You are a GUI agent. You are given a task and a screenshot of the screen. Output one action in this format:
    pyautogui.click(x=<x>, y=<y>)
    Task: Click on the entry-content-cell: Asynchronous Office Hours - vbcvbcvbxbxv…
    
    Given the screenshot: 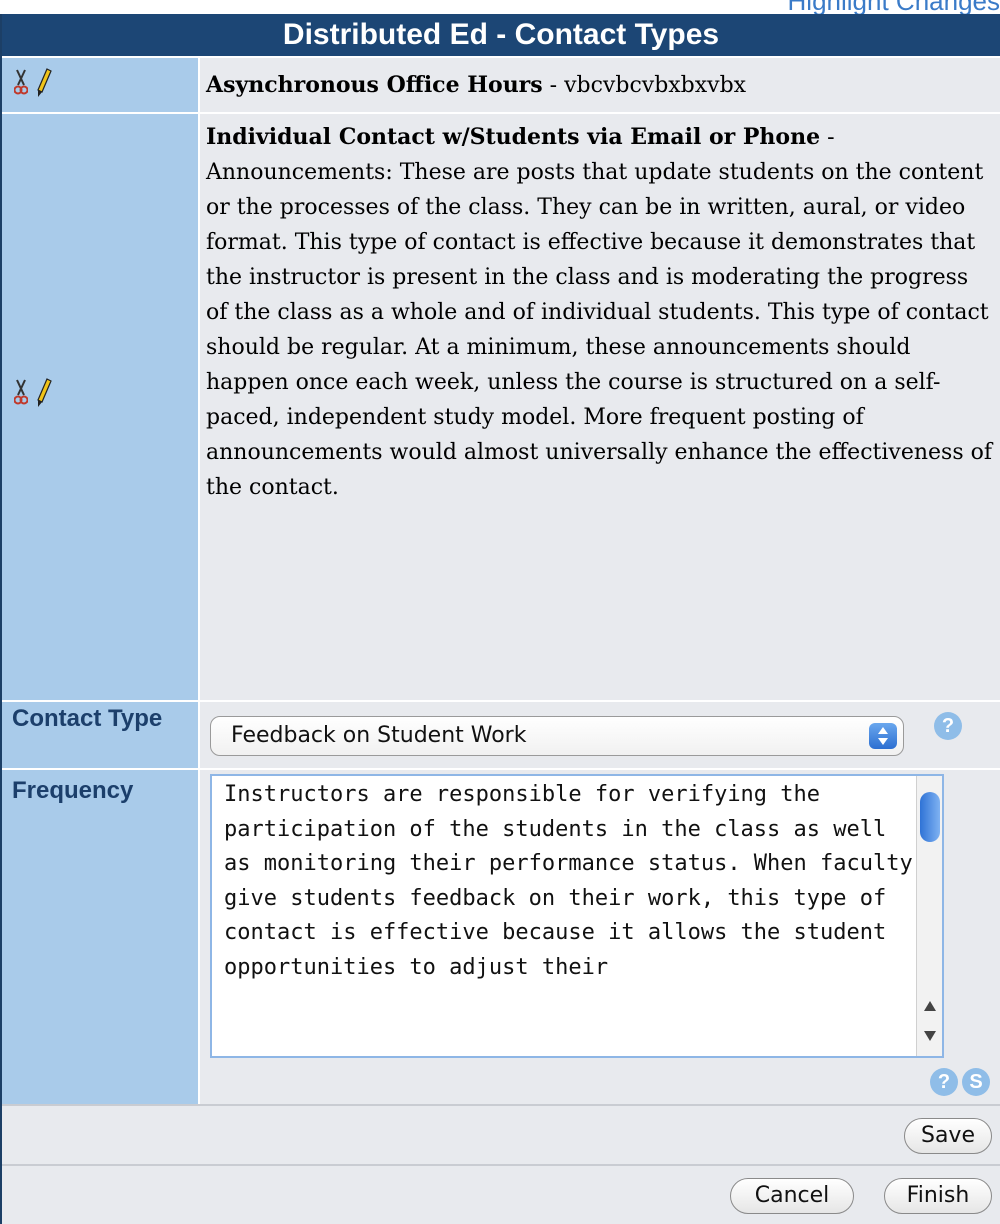 What is the action you would take?
    pyautogui.click(x=600, y=85)
    